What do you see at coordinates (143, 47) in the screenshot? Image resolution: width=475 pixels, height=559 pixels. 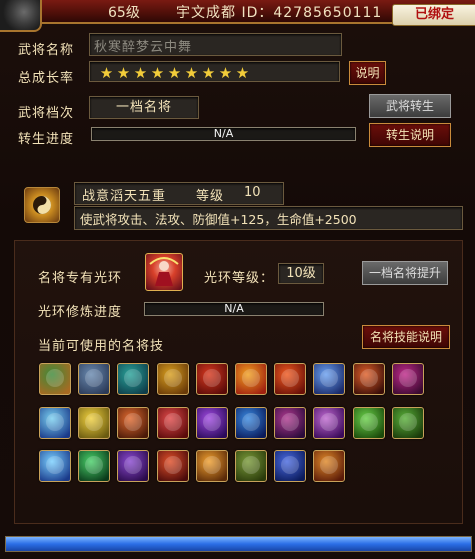 I see `general-name-value: 秋寒醉梦云中舞` at bounding box center [143, 47].